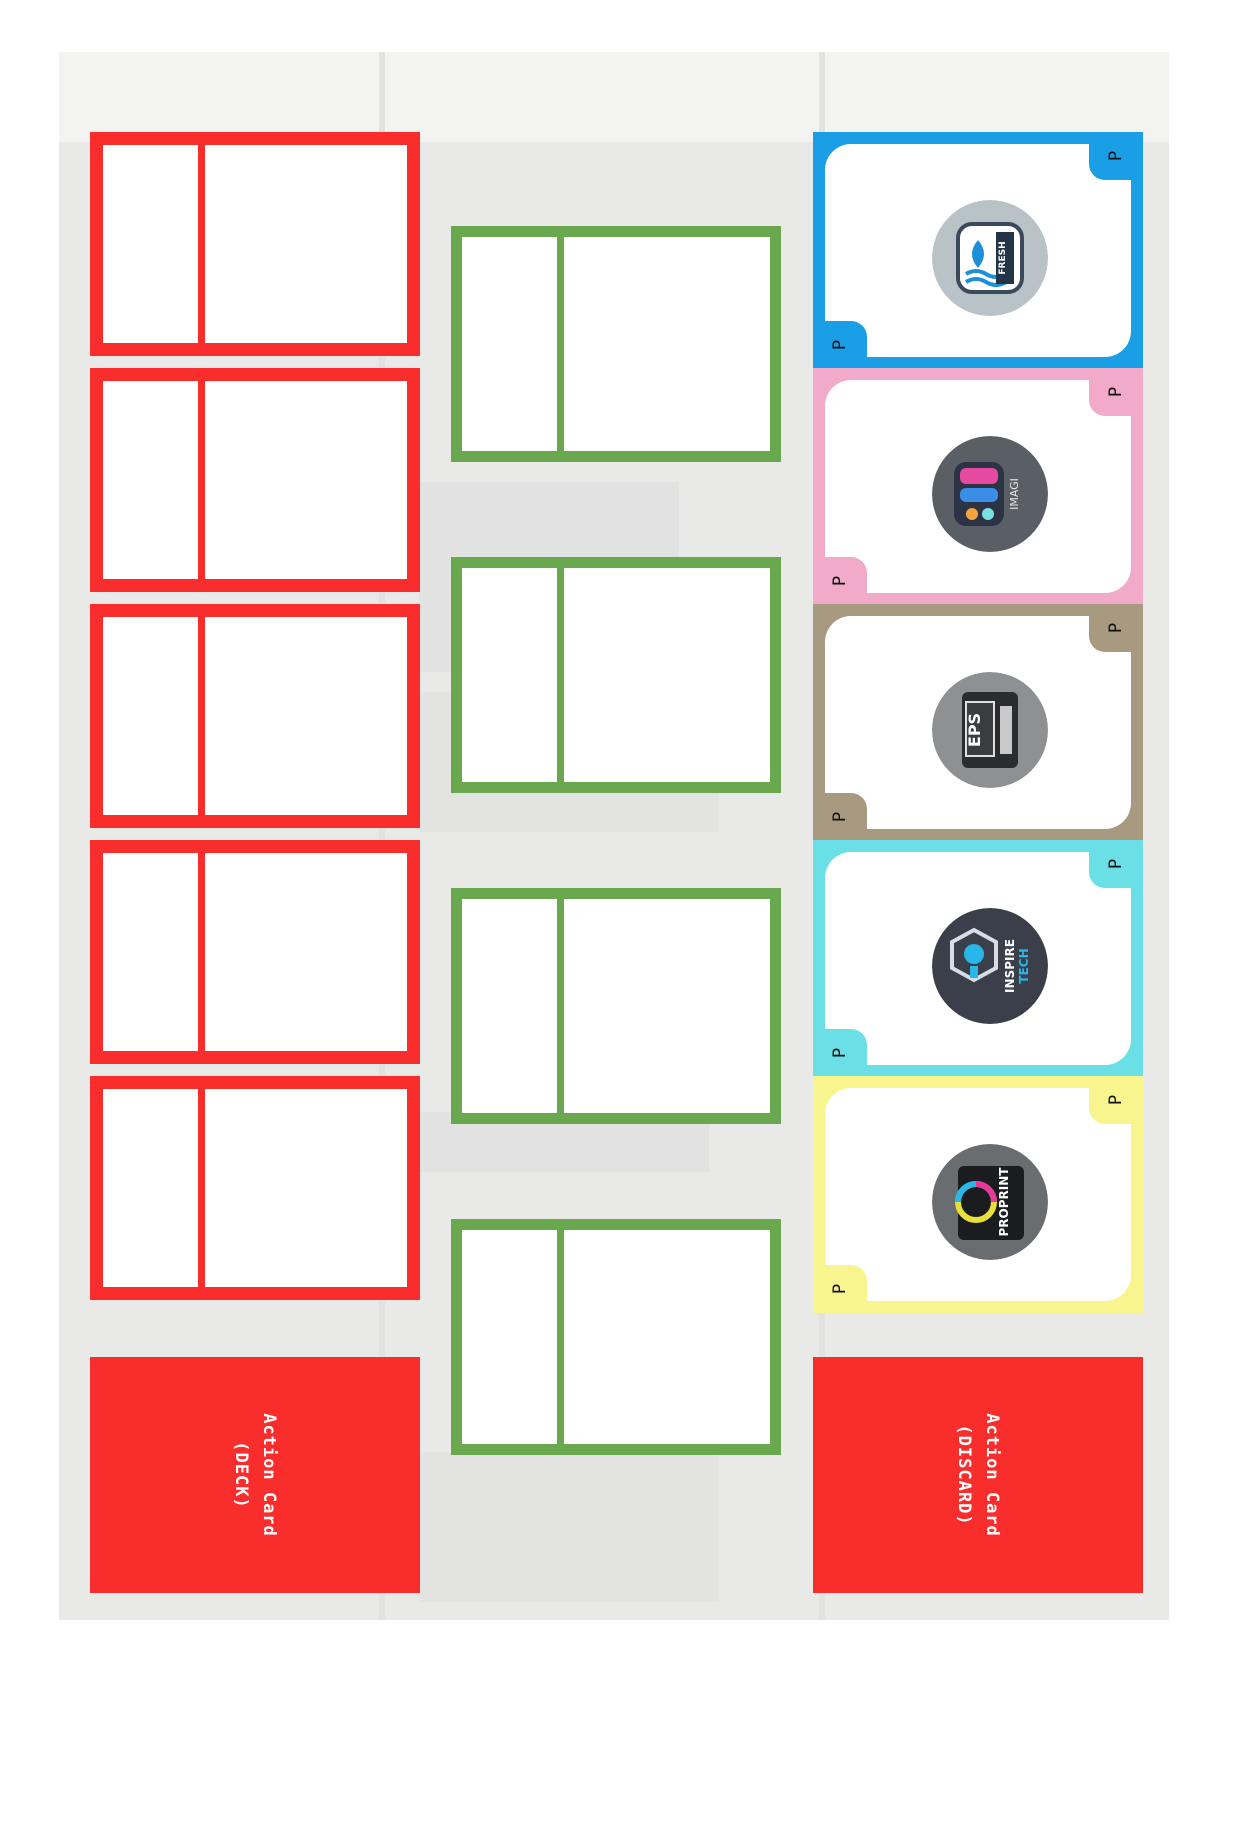  Describe the element at coordinates (1003, 257) in the screenshot. I see `svg-text: FRESH` at that location.